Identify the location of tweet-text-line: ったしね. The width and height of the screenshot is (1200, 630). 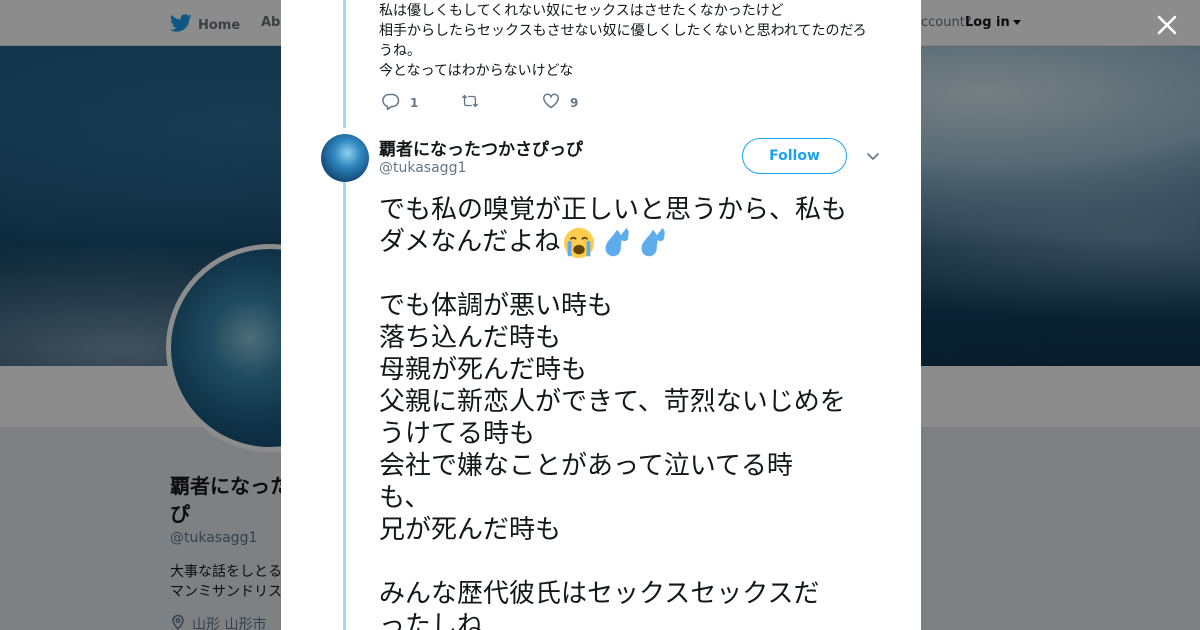
(431, 620).